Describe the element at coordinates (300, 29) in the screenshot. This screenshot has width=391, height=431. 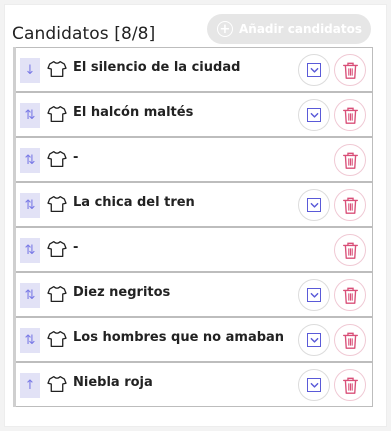
I see `add-candidates-label: Añadir candidatos` at that location.